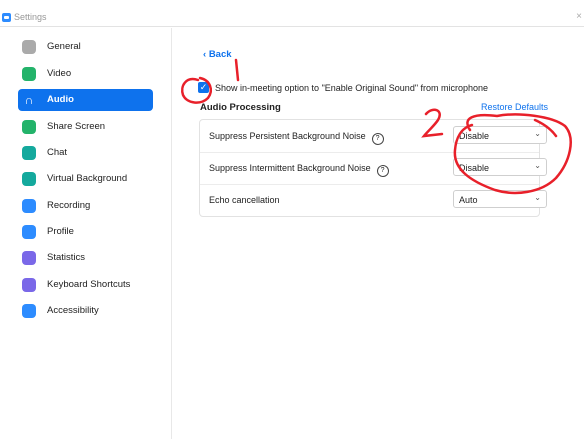 The image size is (584, 439). I want to click on sidebar-item-label: General, so click(64, 46).